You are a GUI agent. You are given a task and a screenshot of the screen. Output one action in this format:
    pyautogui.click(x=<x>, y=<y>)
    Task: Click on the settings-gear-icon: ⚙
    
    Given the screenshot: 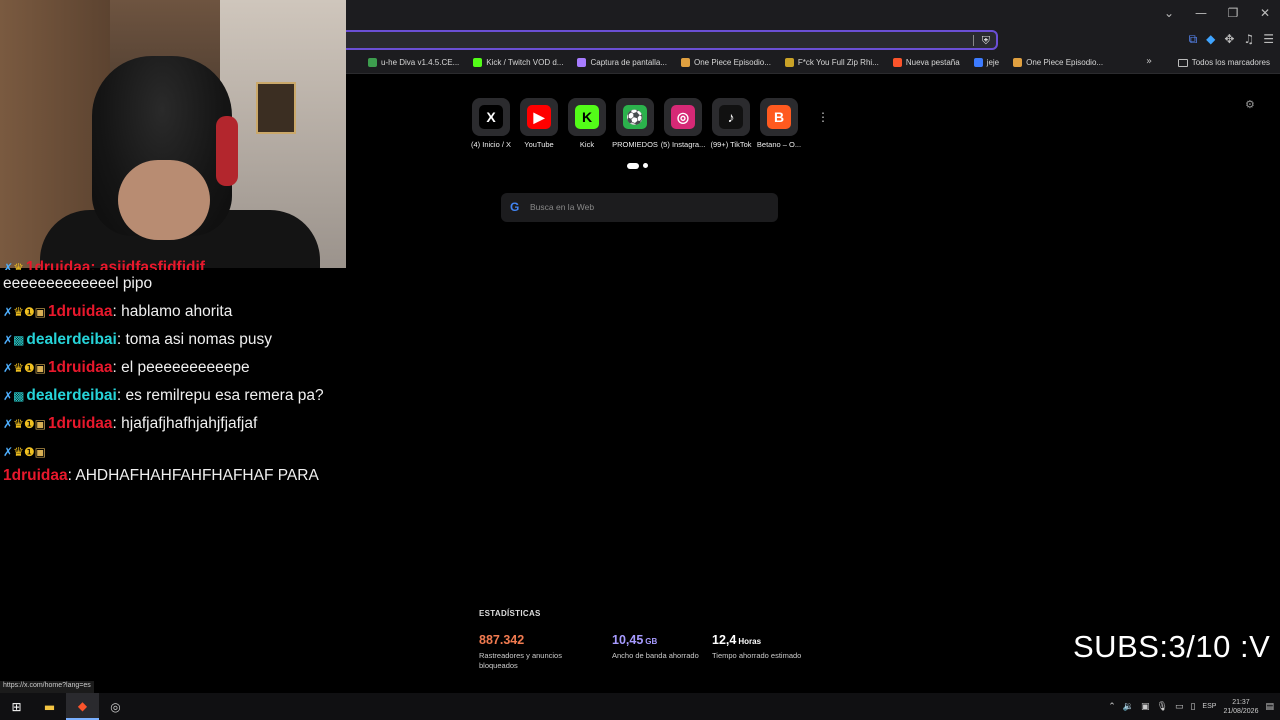 What is the action you would take?
    pyautogui.click(x=1250, y=104)
    